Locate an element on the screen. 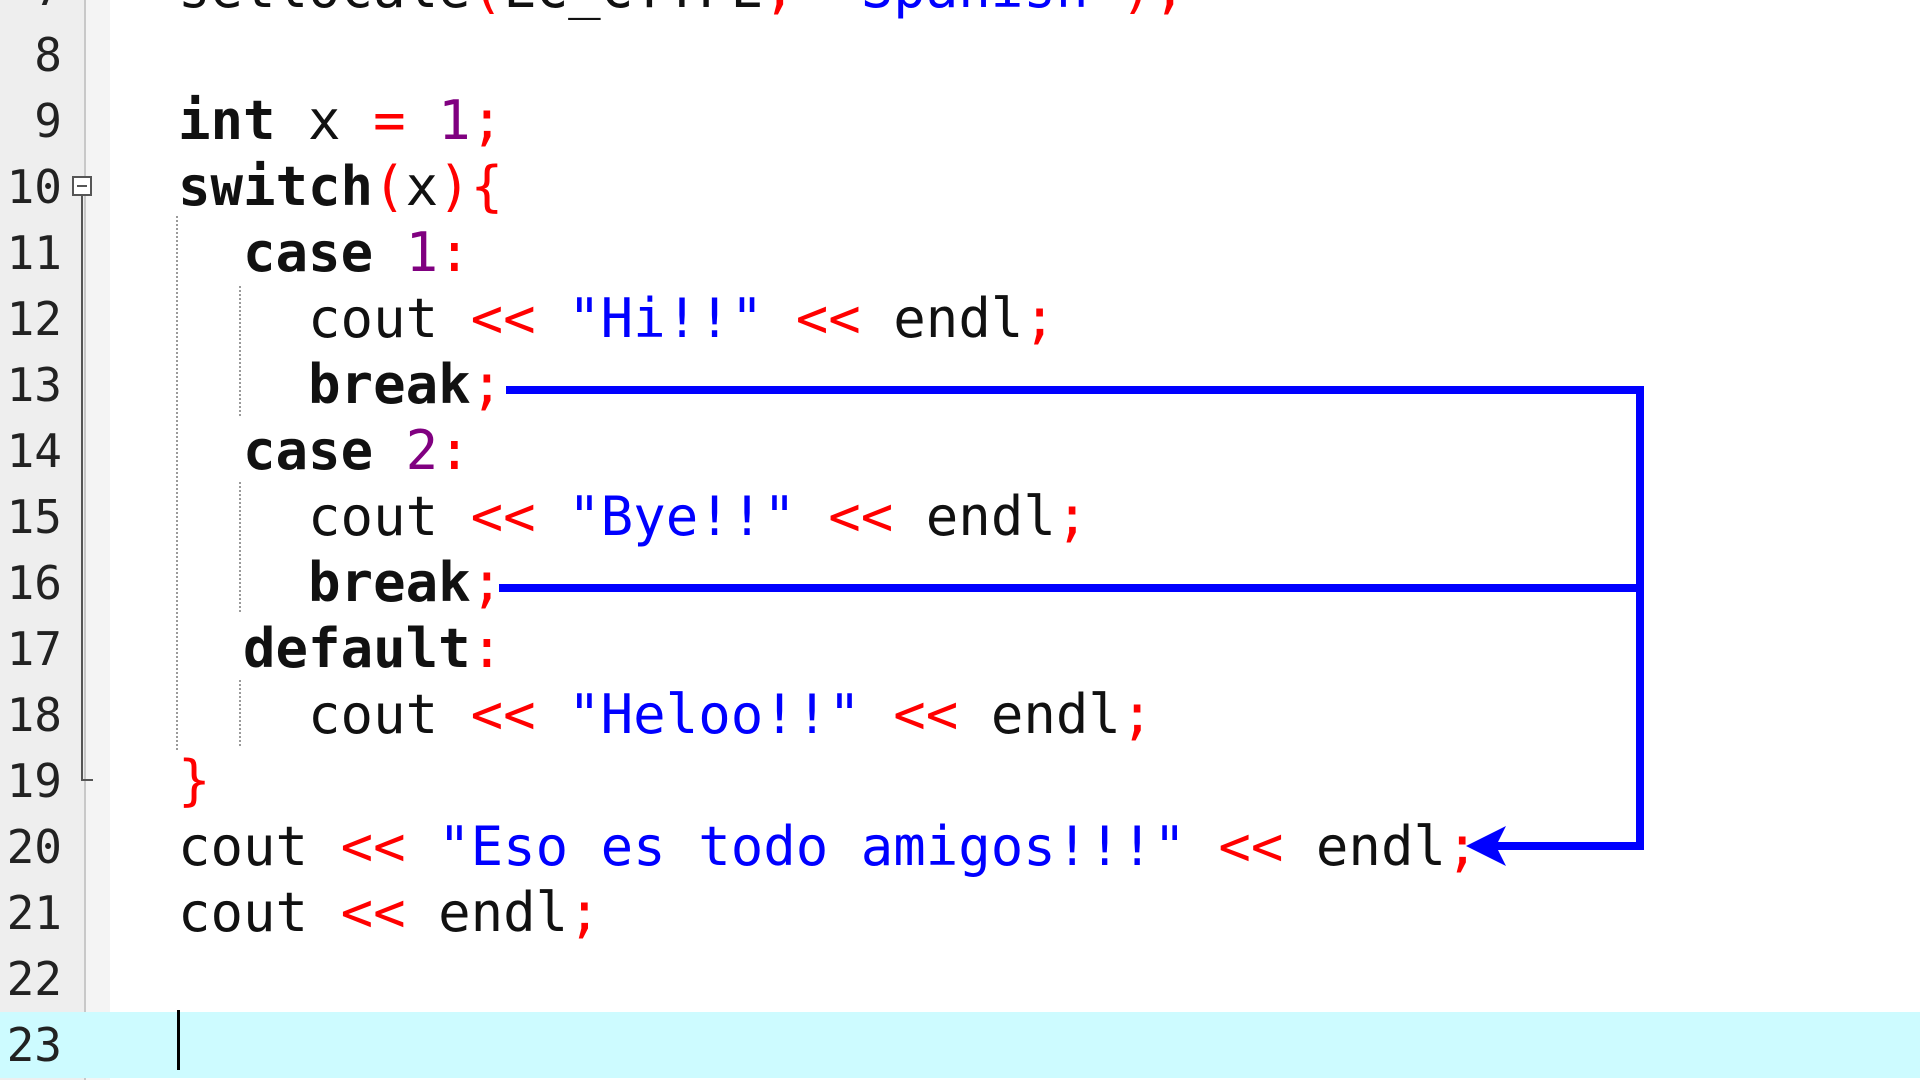 The height and width of the screenshot is (1080, 1920). code-line: 10 switch(x){ is located at coordinates (960, 187).